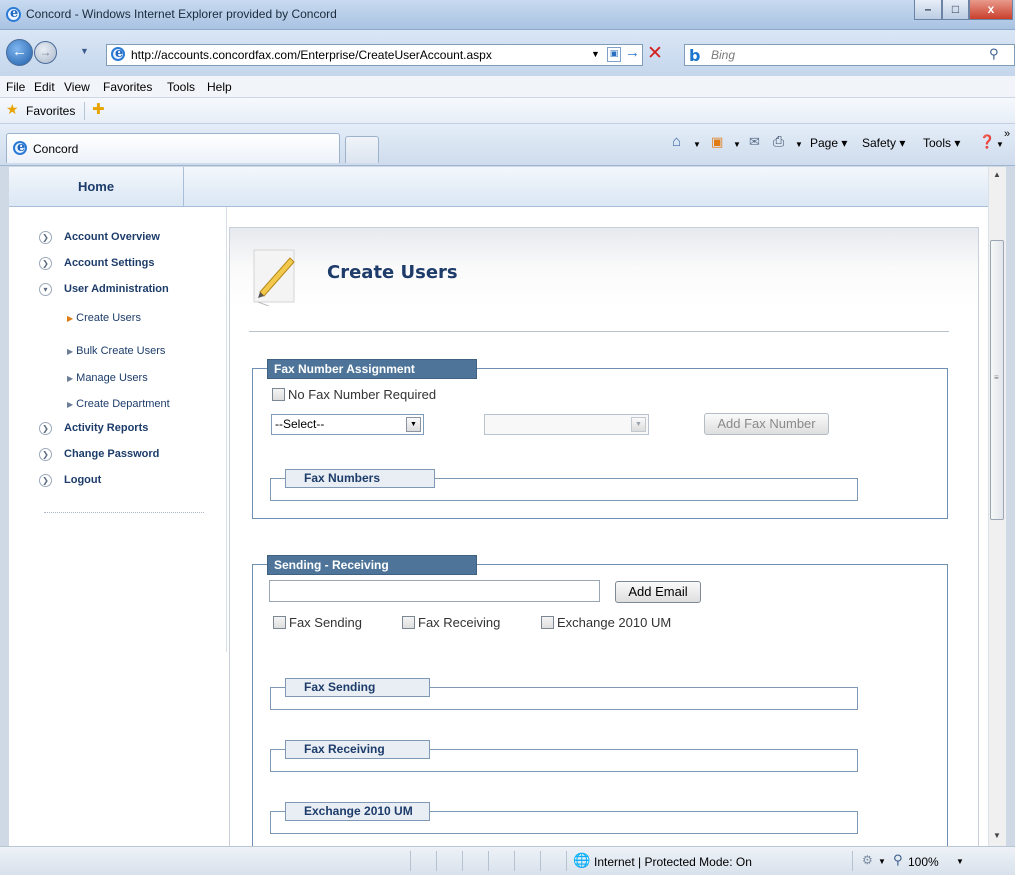 This screenshot has height=875, width=1015. I want to click on add-email-button: Add Email, so click(658, 592).